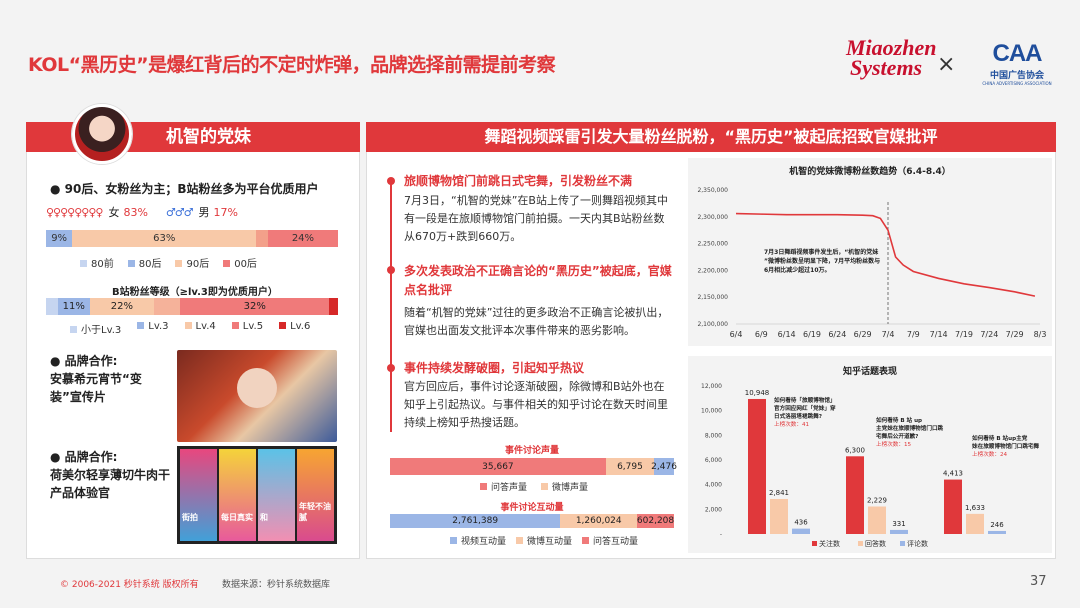  Describe the element at coordinates (939, 334) in the screenshot. I see `x-tick-label: 7/14` at that location.